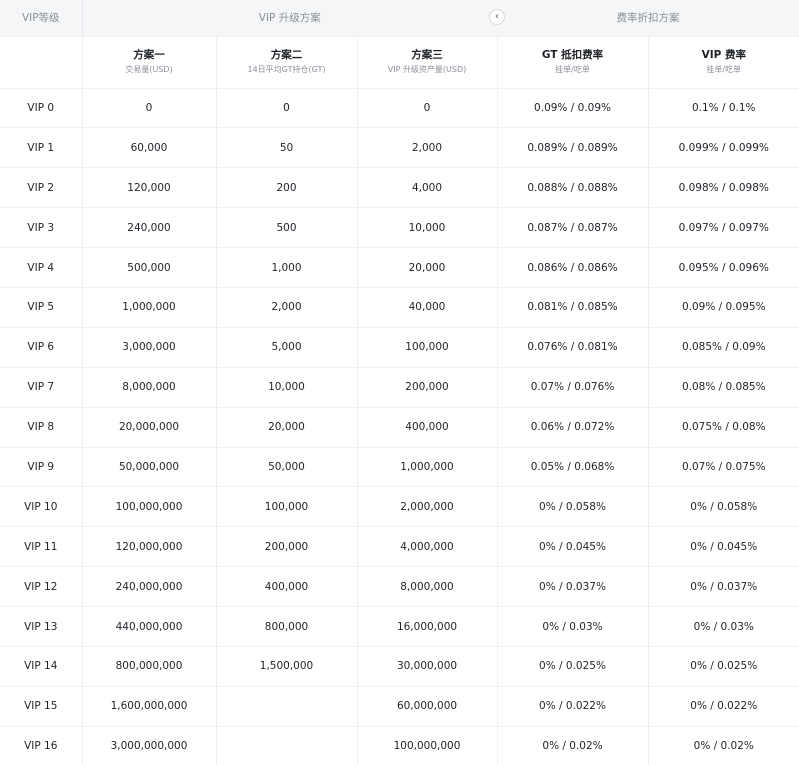 This screenshot has width=799, height=765. What do you see at coordinates (723, 148) in the screenshot?
I see `vip-rate-cell: 0.099% / 0.099%` at bounding box center [723, 148].